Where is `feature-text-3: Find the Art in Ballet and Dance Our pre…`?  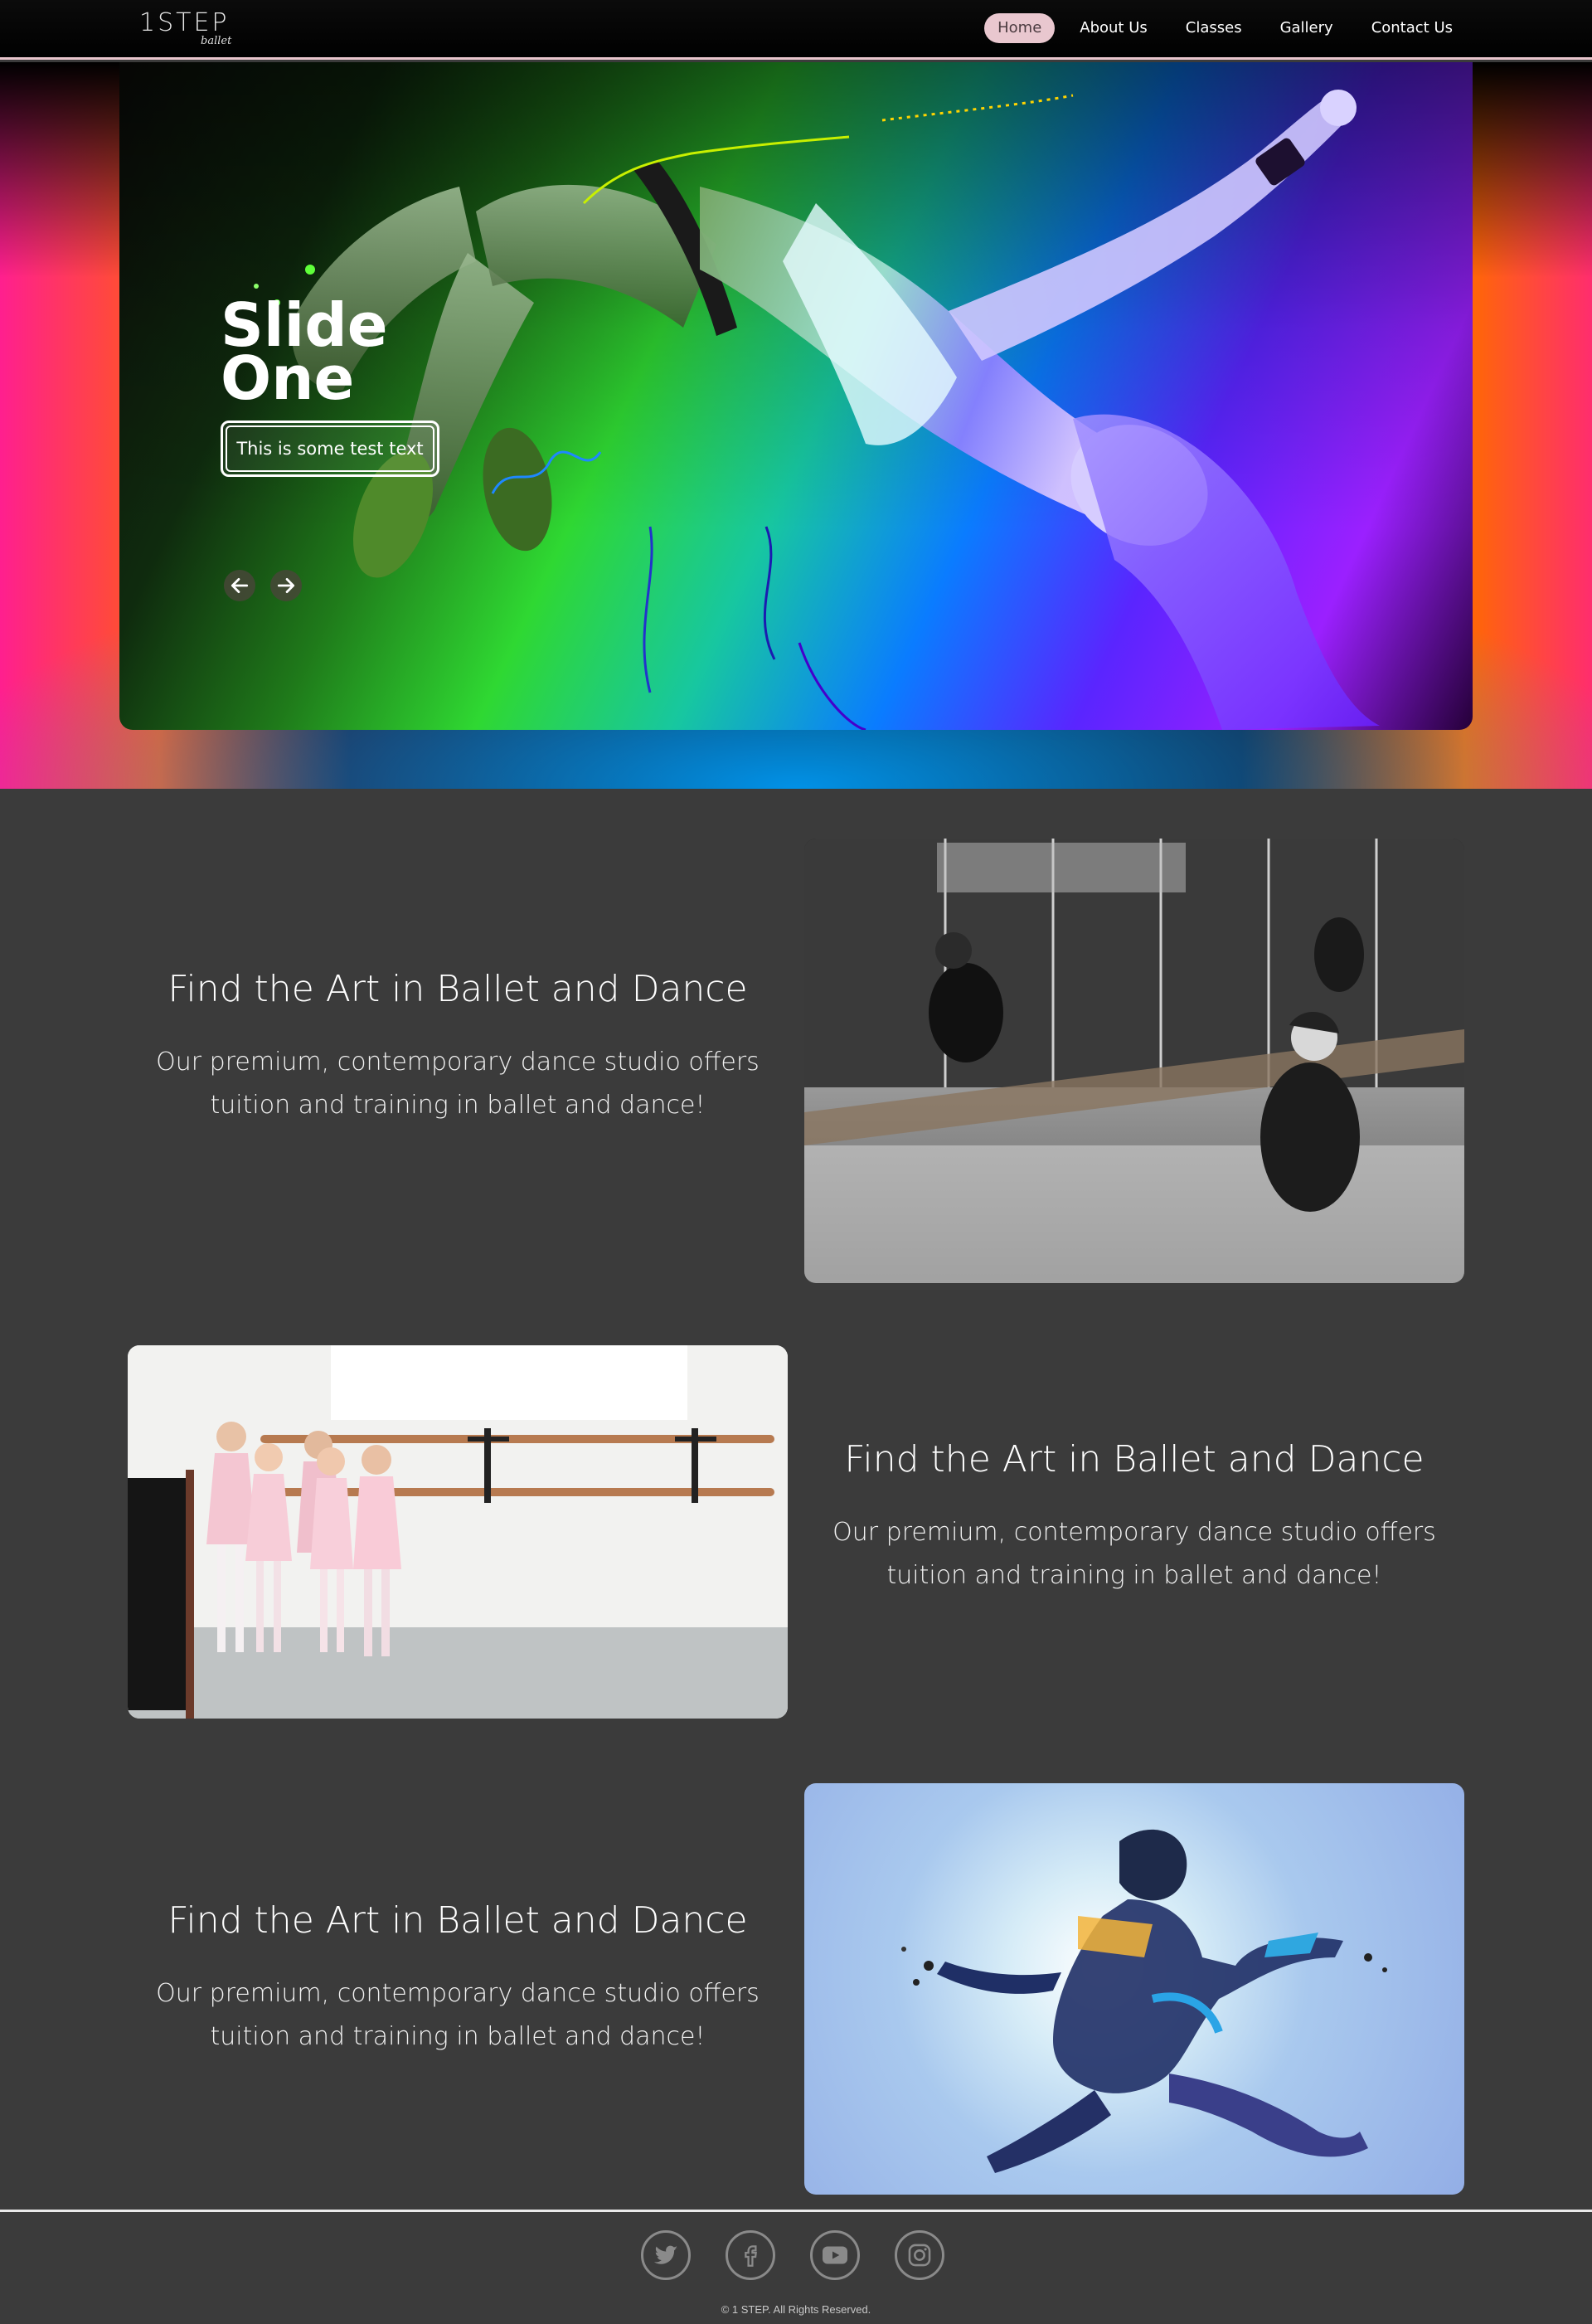 feature-text-3: Find the Art in Ballet and Dance Our pre… is located at coordinates (457, 1978).